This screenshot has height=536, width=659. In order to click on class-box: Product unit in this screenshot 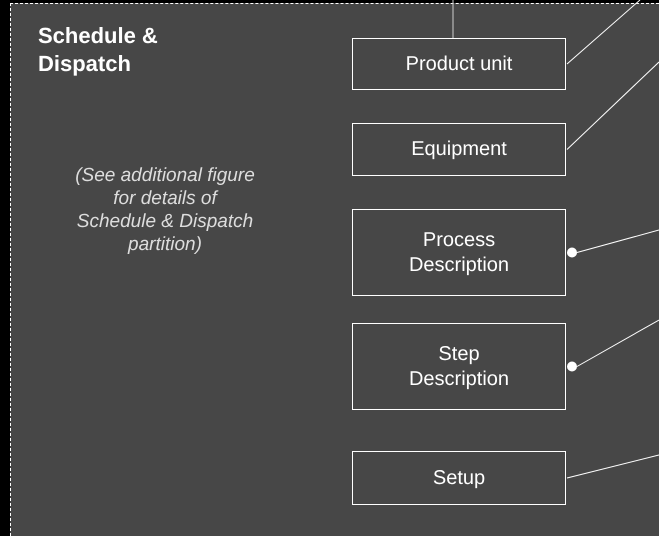, I will do `click(459, 64)`.